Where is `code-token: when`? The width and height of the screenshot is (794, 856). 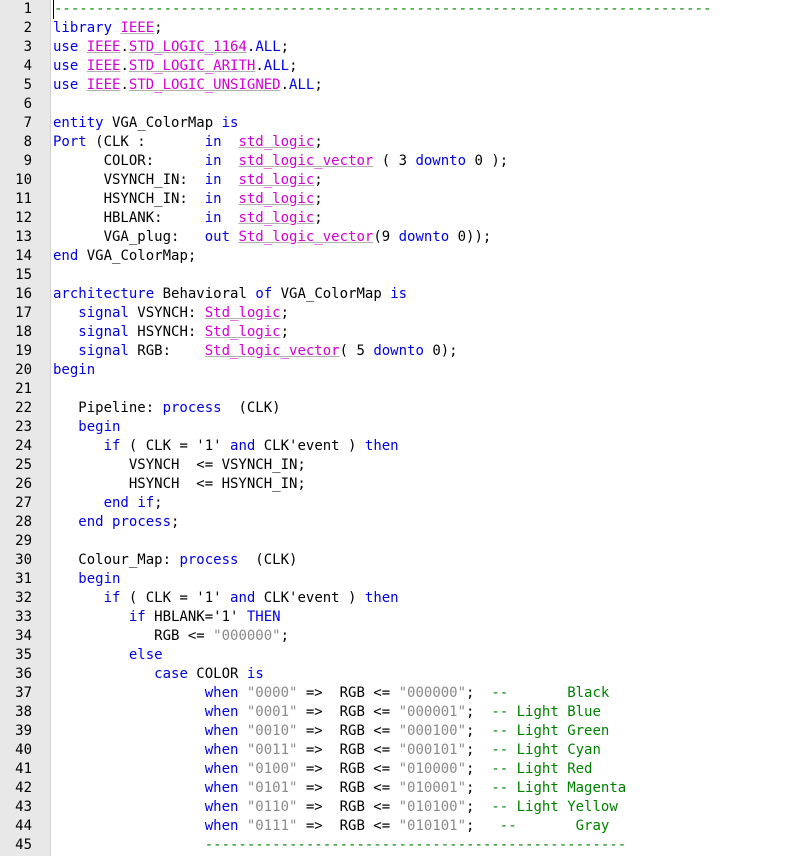 code-token: when is located at coordinates (221, 750).